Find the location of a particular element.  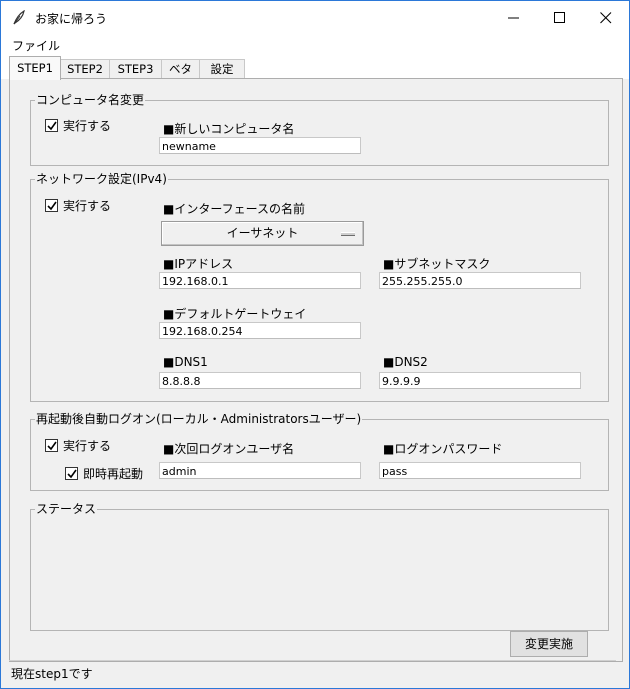

computer-name-legend: コンピュータ名変更 is located at coordinates (90, 100).